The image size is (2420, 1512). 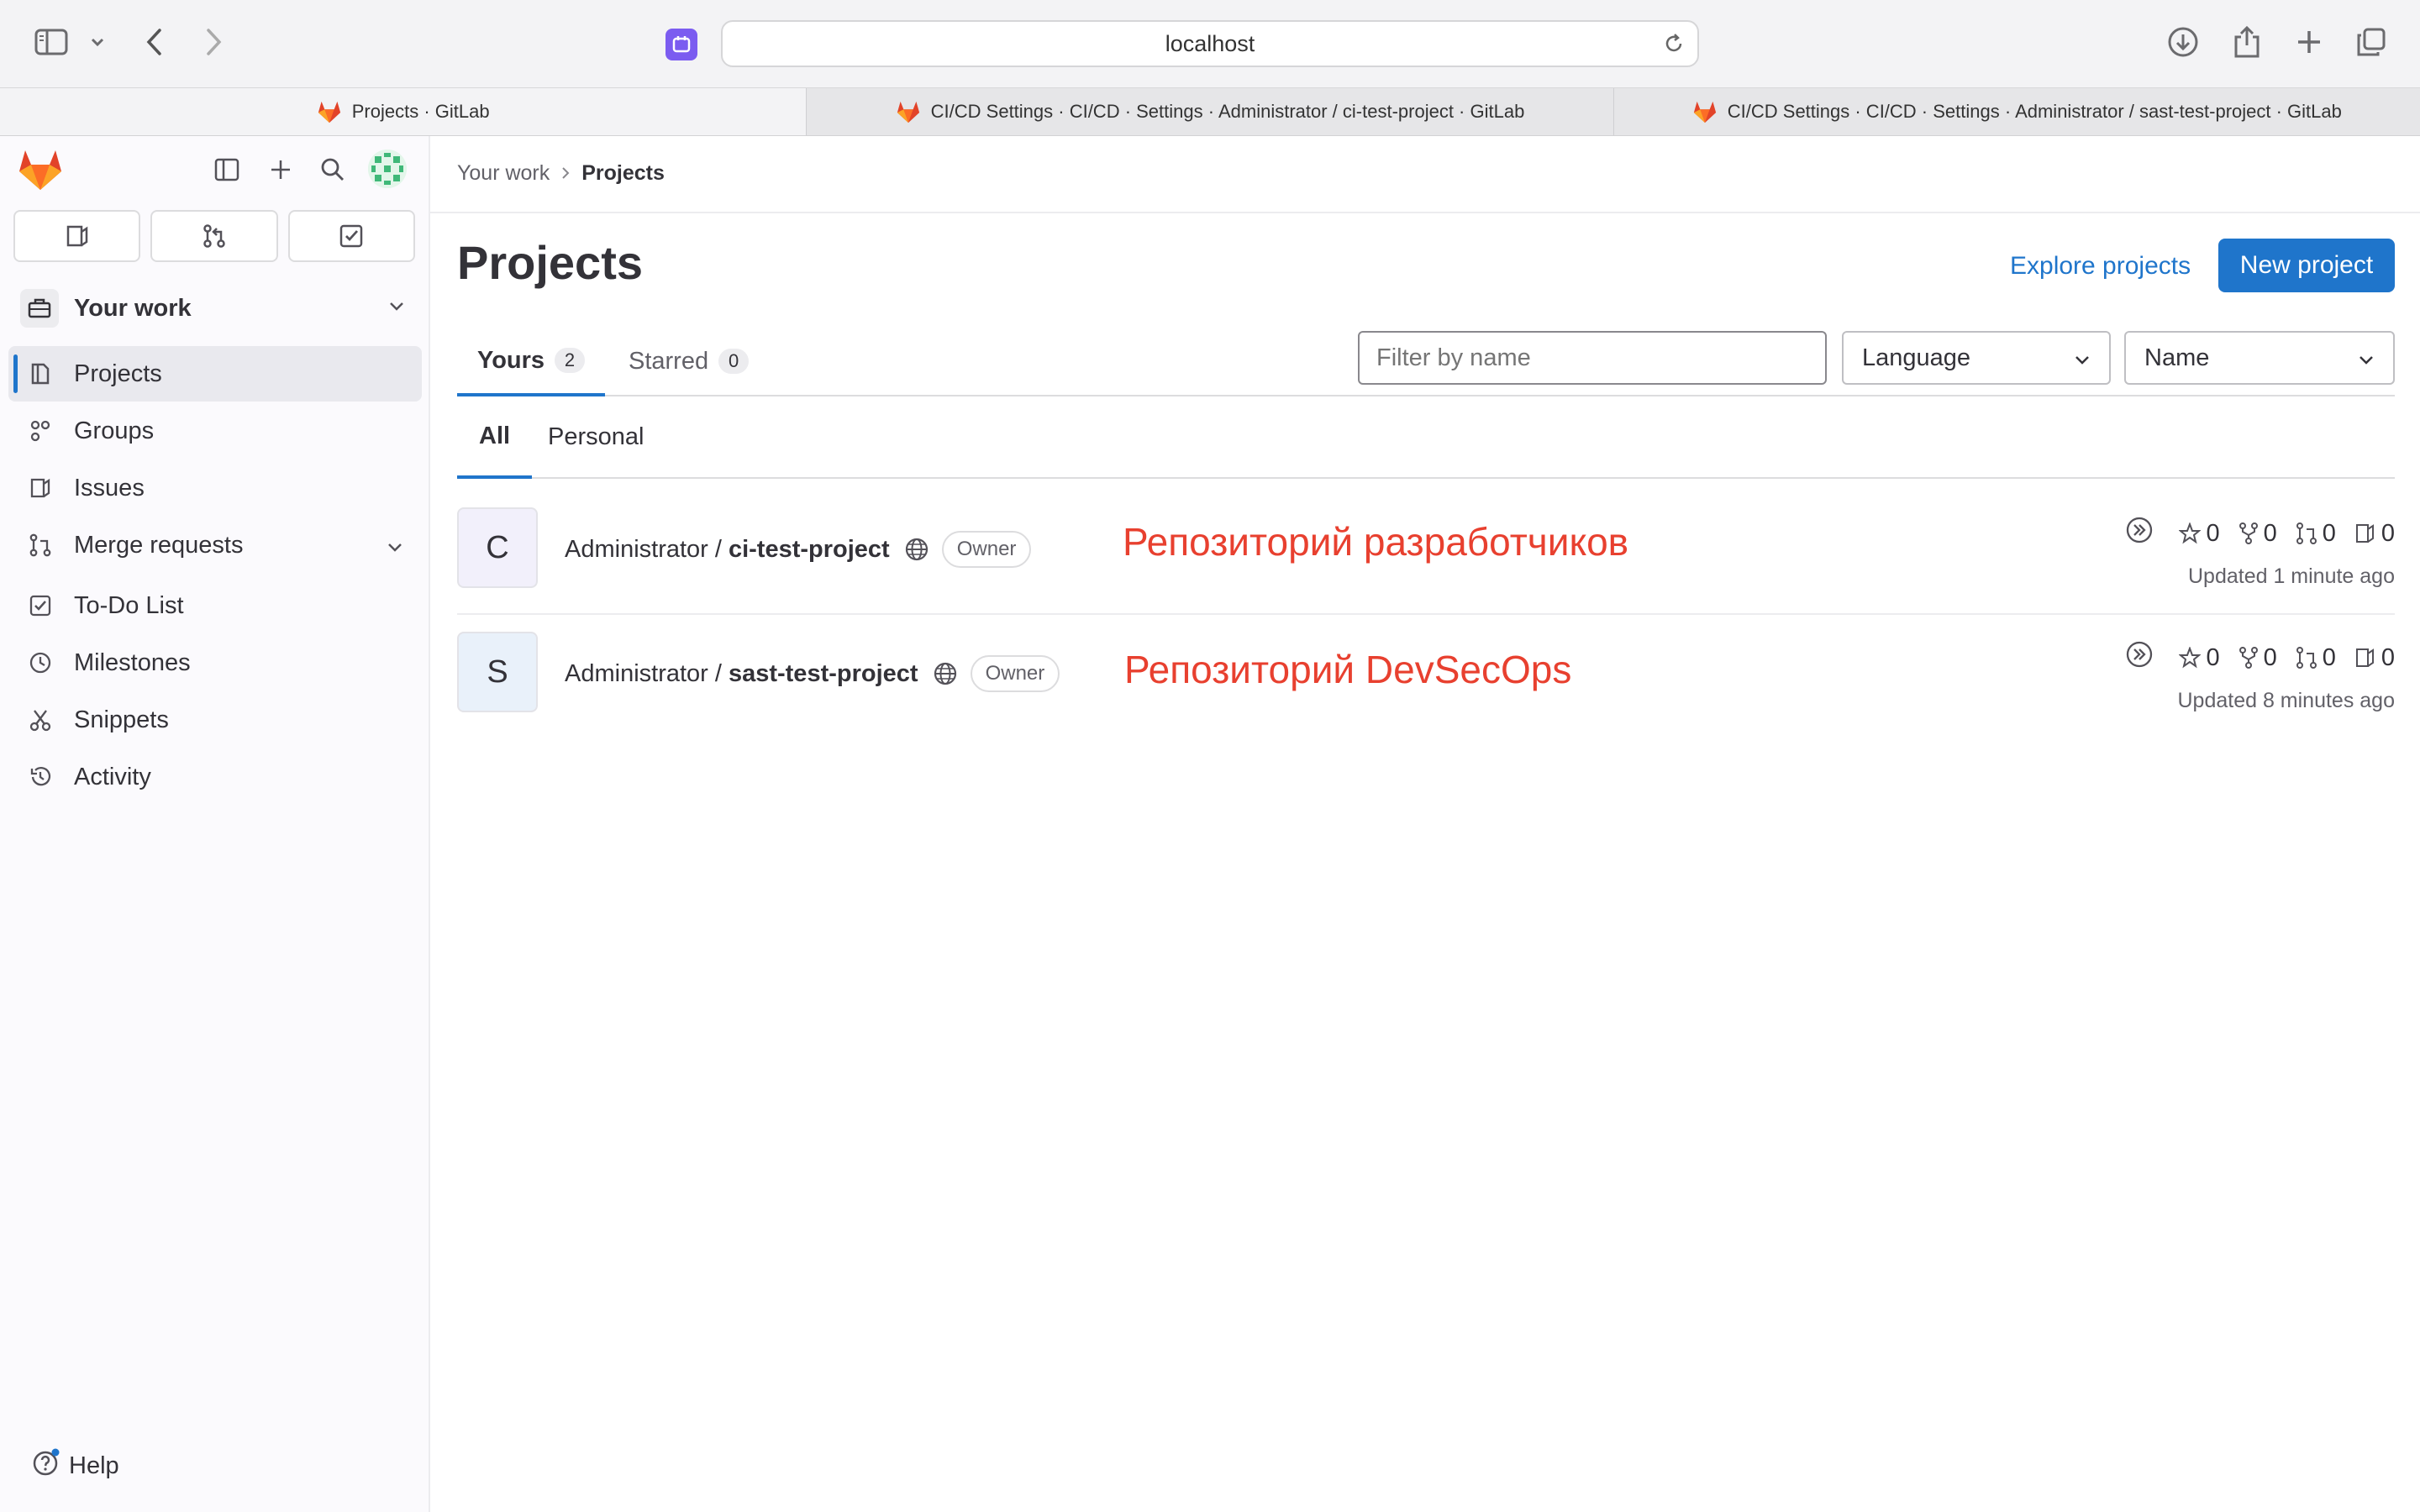 What do you see at coordinates (215, 720) in the screenshot?
I see `sidebar-item-snippets: Snippets` at bounding box center [215, 720].